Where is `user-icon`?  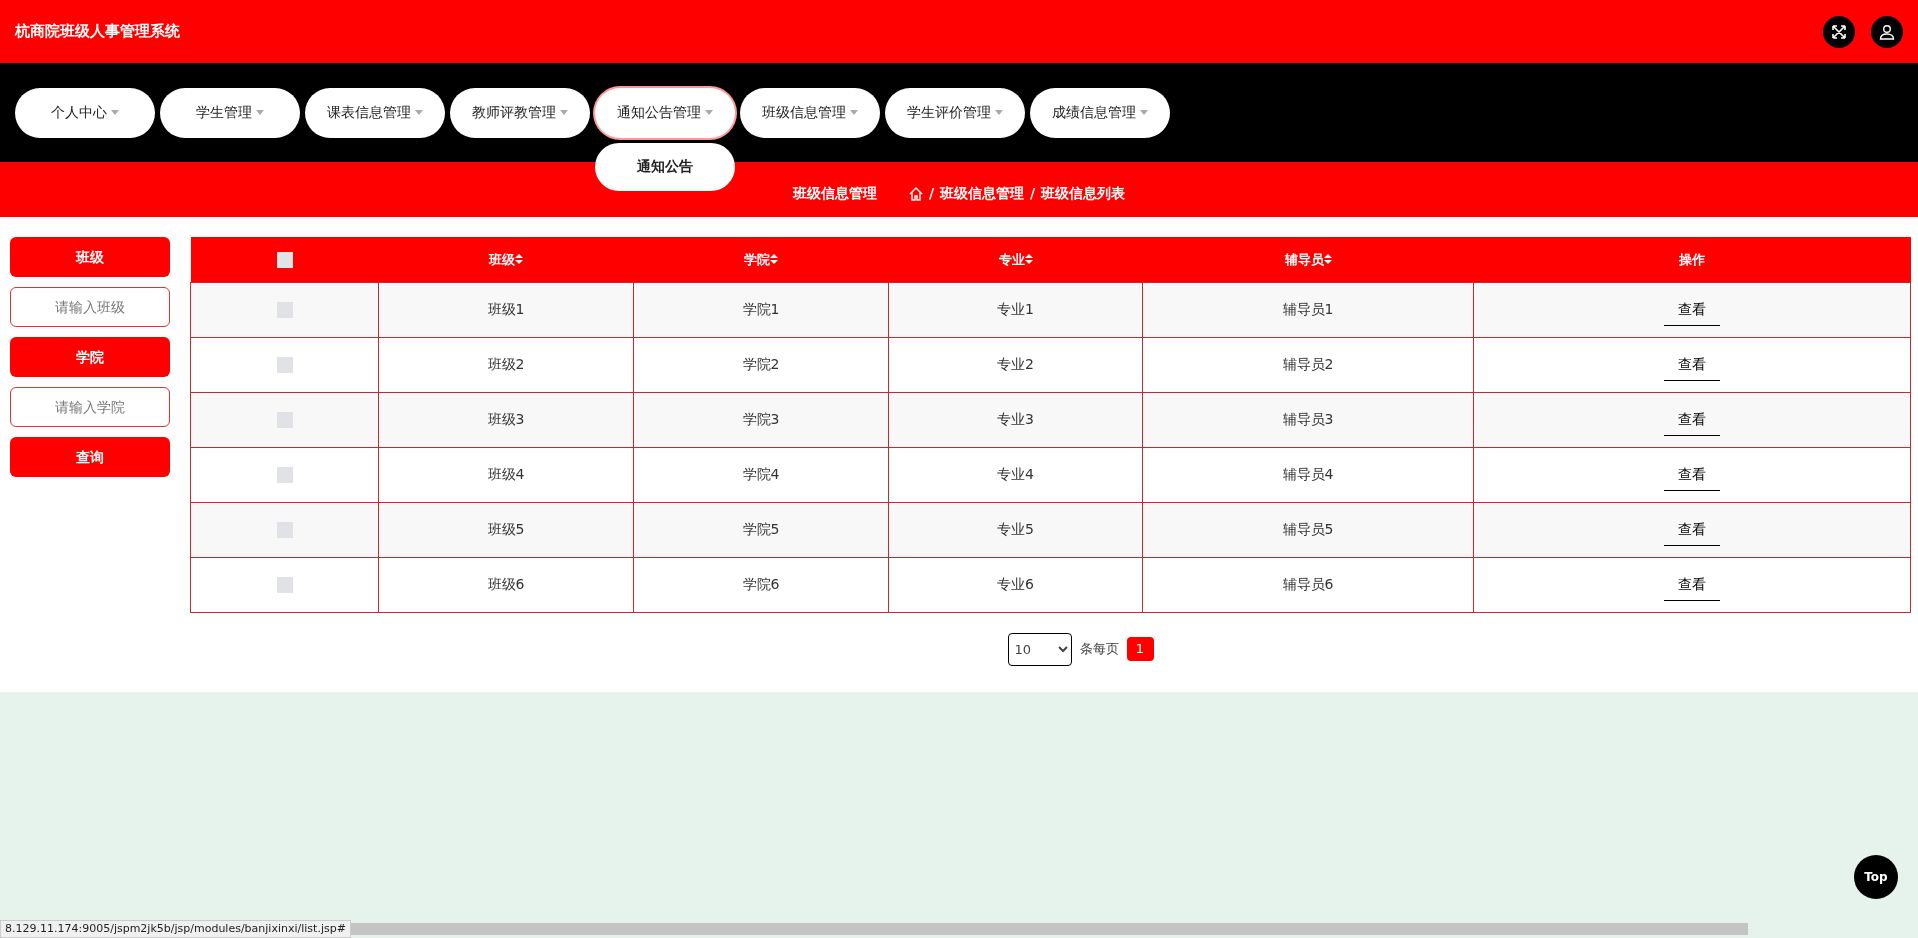
user-icon is located at coordinates (1887, 31).